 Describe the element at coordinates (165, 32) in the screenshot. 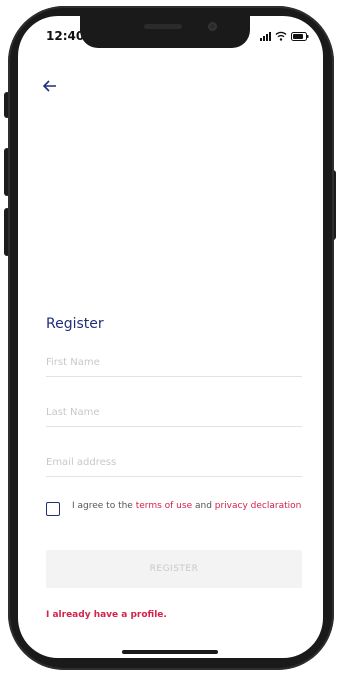

I see `notch` at that location.